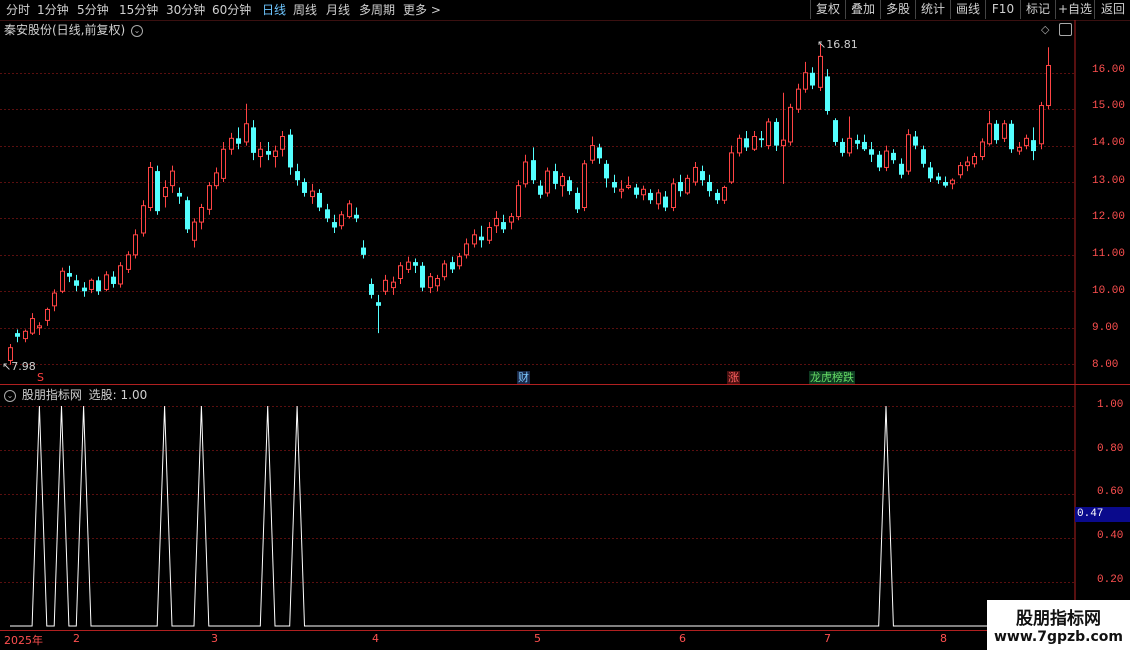 This screenshot has width=1130, height=650. I want to click on x-axis-label: 8, so click(943, 638).